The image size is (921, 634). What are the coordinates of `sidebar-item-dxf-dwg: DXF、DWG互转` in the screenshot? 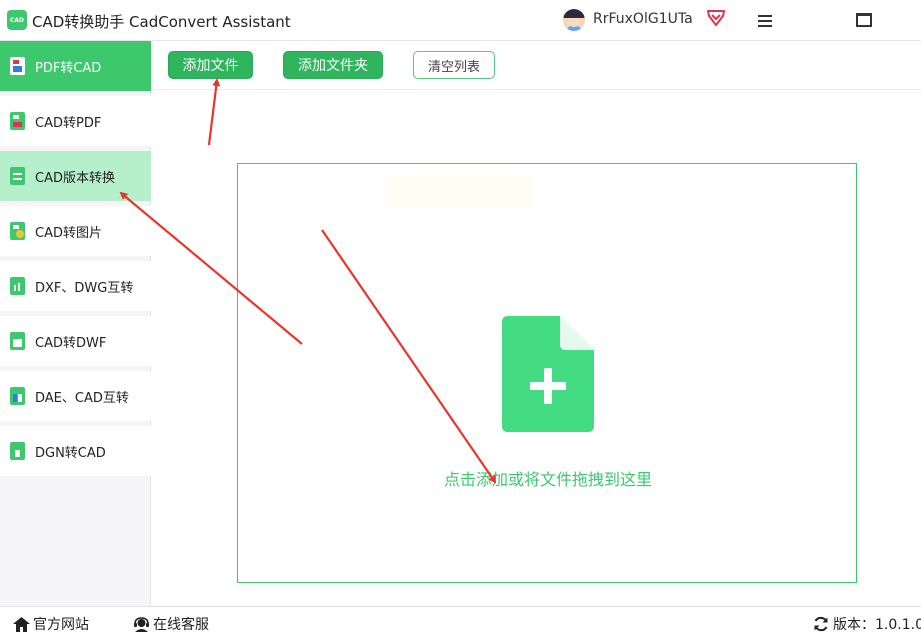 It's located at (75, 286).